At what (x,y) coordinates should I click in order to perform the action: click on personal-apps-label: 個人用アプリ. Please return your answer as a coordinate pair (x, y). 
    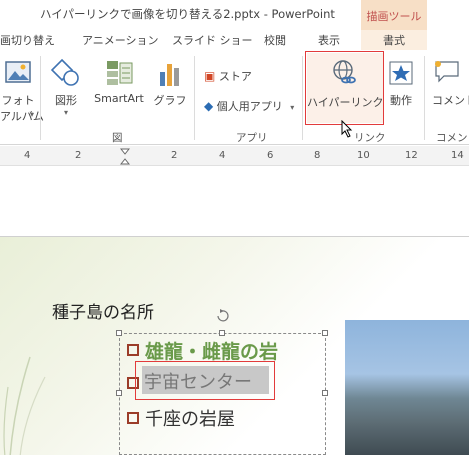
    Looking at the image, I should click on (249, 106).